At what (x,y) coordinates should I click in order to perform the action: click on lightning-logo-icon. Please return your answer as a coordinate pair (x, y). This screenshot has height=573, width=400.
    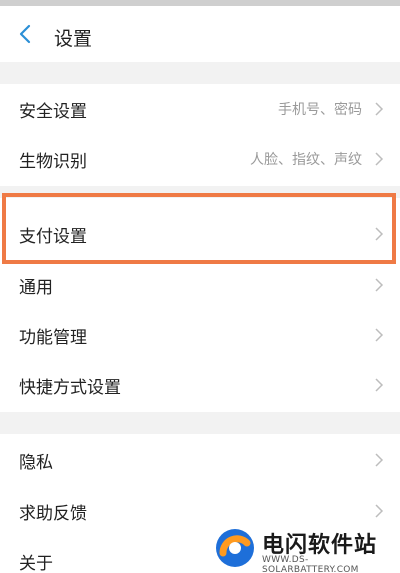
    Looking at the image, I should click on (235, 548).